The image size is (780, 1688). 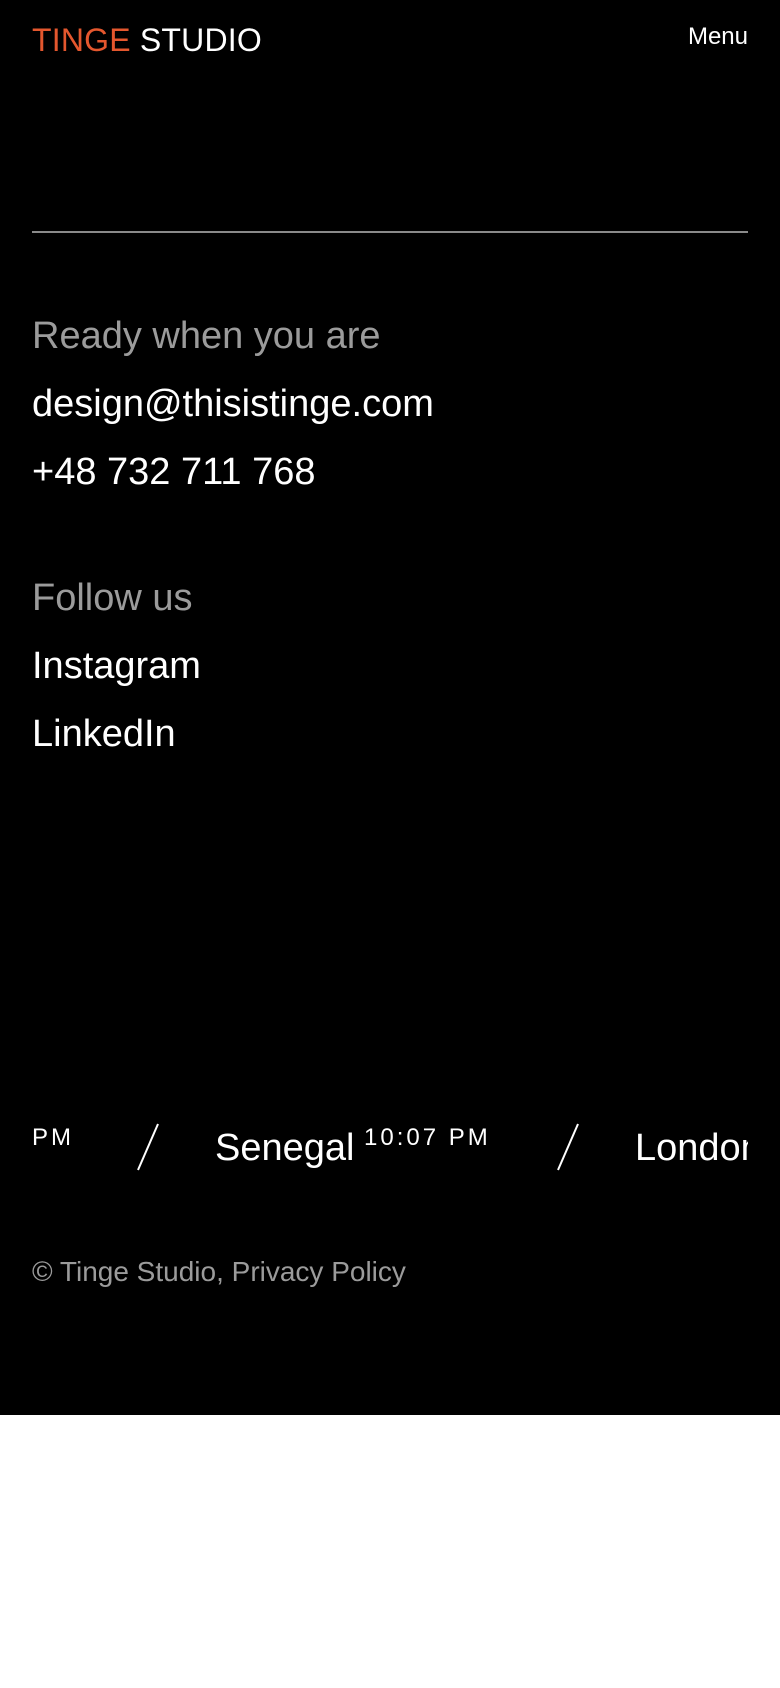 I want to click on email-link: design@thisistinge.com, so click(x=233, y=404).